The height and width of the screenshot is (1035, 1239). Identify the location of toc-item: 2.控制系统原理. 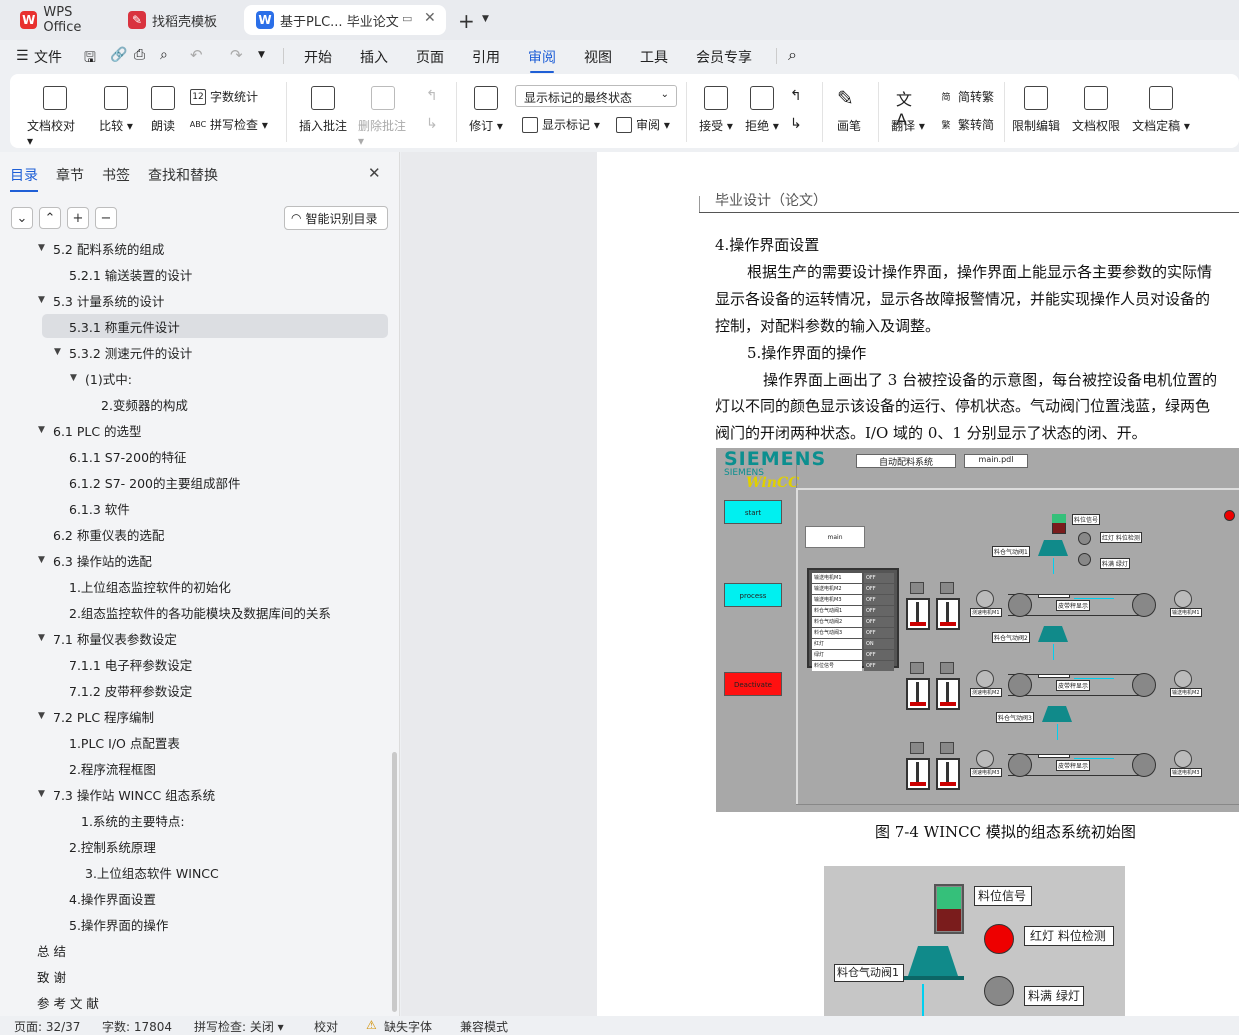
(112, 846).